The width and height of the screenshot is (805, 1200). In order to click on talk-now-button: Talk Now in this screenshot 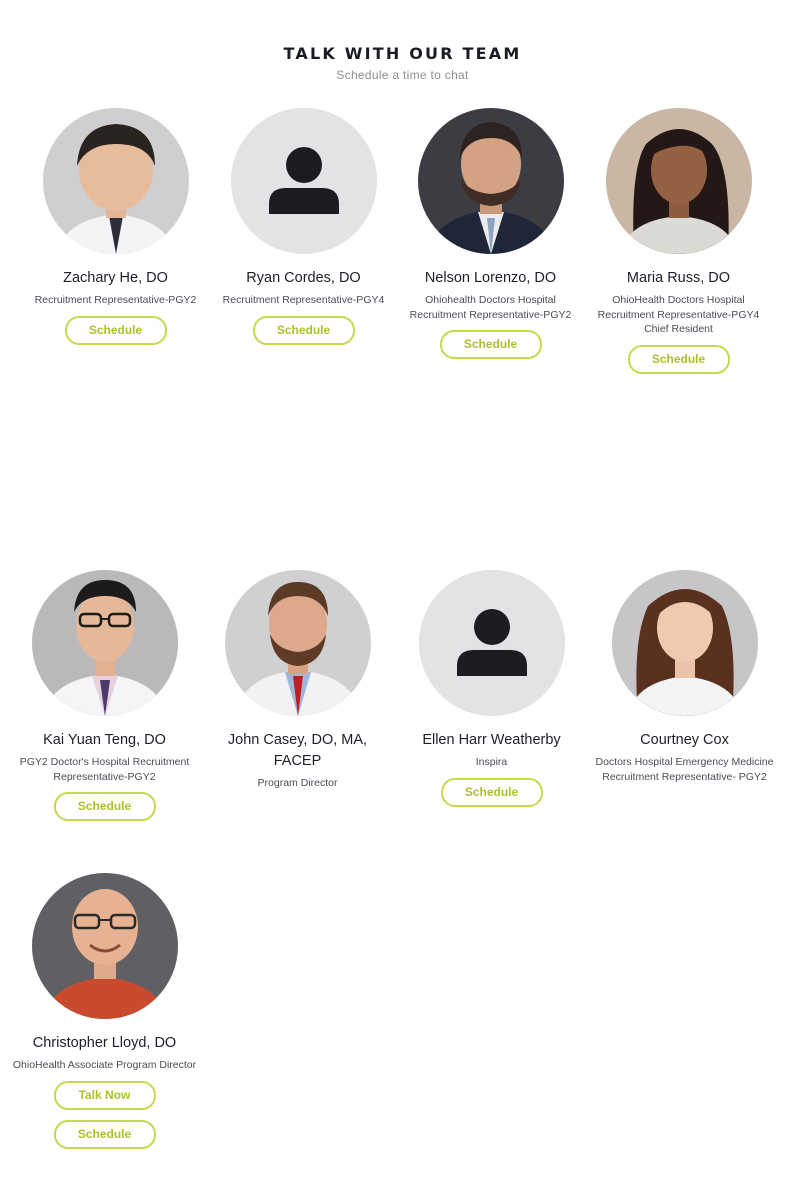, I will do `click(104, 1095)`.